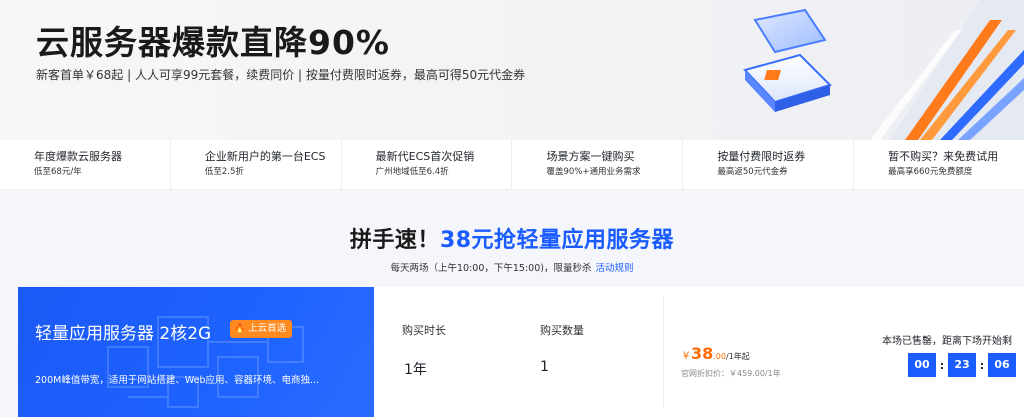  I want to click on feature-item-new-ecs: 最新代ECS首次促销 广州地域低至6.4折, so click(427, 164).